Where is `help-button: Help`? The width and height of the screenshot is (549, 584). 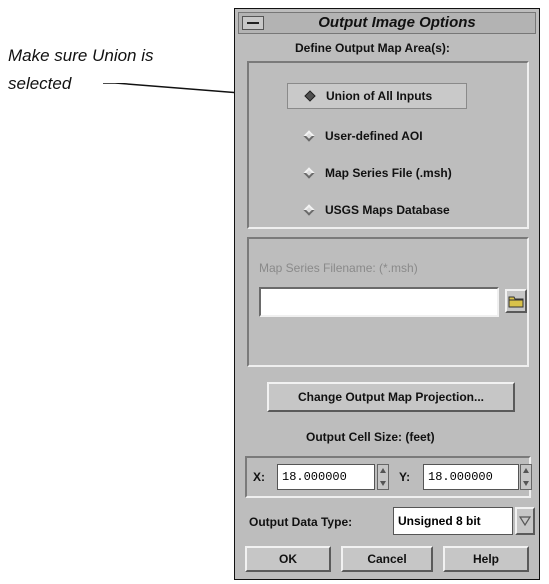 help-button: Help is located at coordinates (486, 559).